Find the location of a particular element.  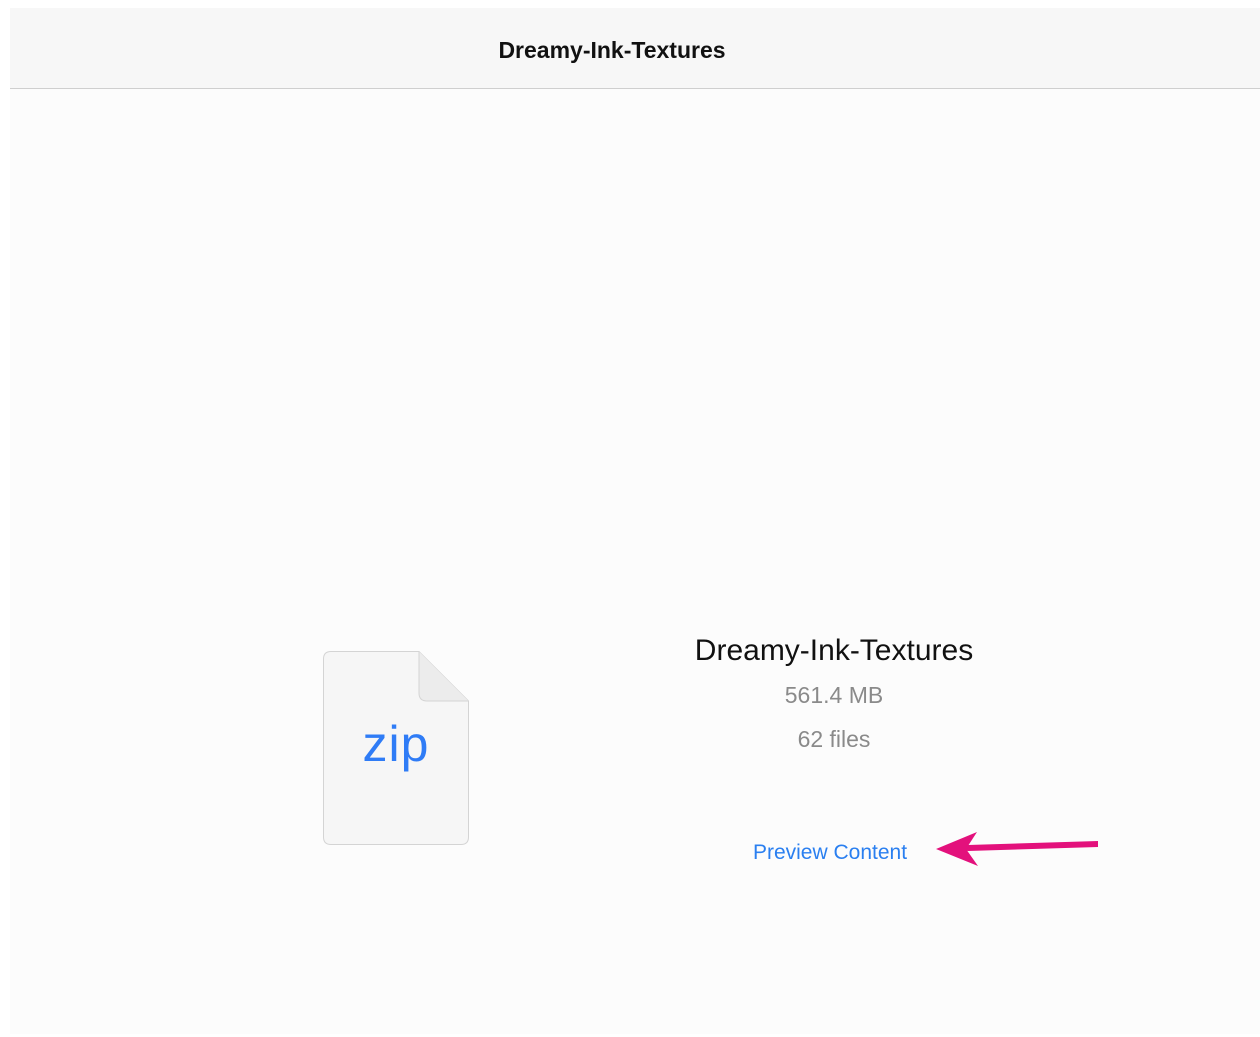

file-name: Dreamy-Ink-Textures is located at coordinates (834, 650).